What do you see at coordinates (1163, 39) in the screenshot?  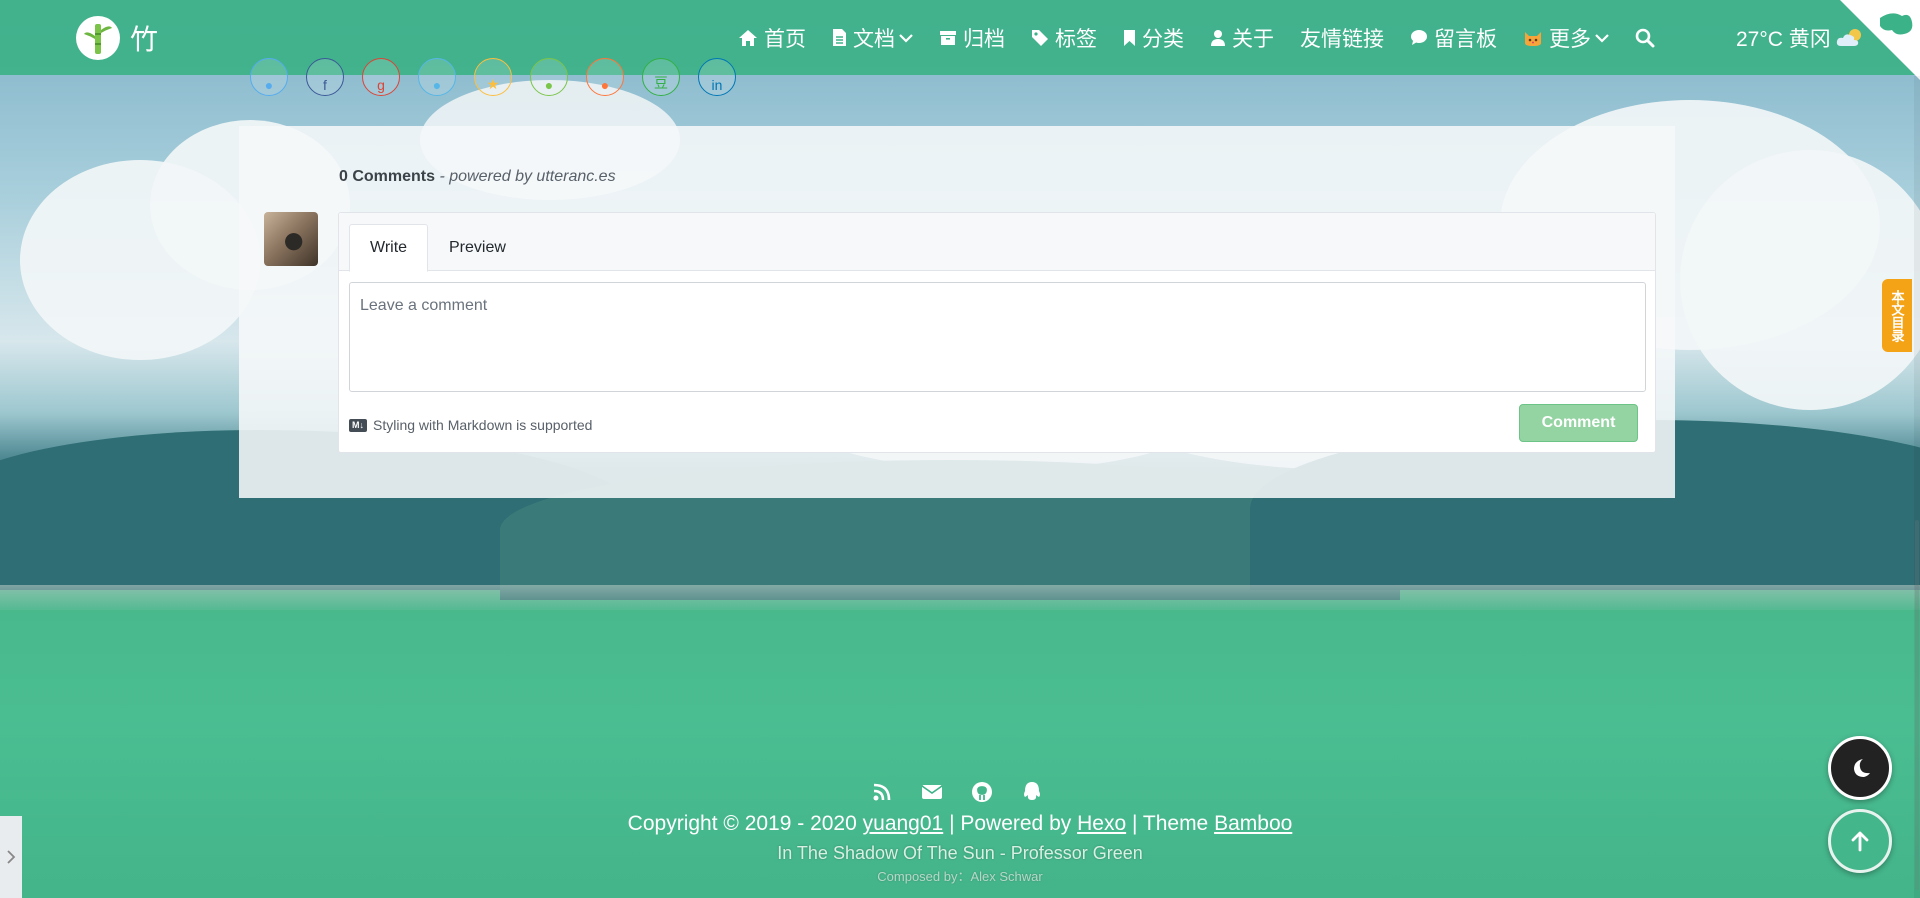 I see `nav-item-label: 分类` at bounding box center [1163, 39].